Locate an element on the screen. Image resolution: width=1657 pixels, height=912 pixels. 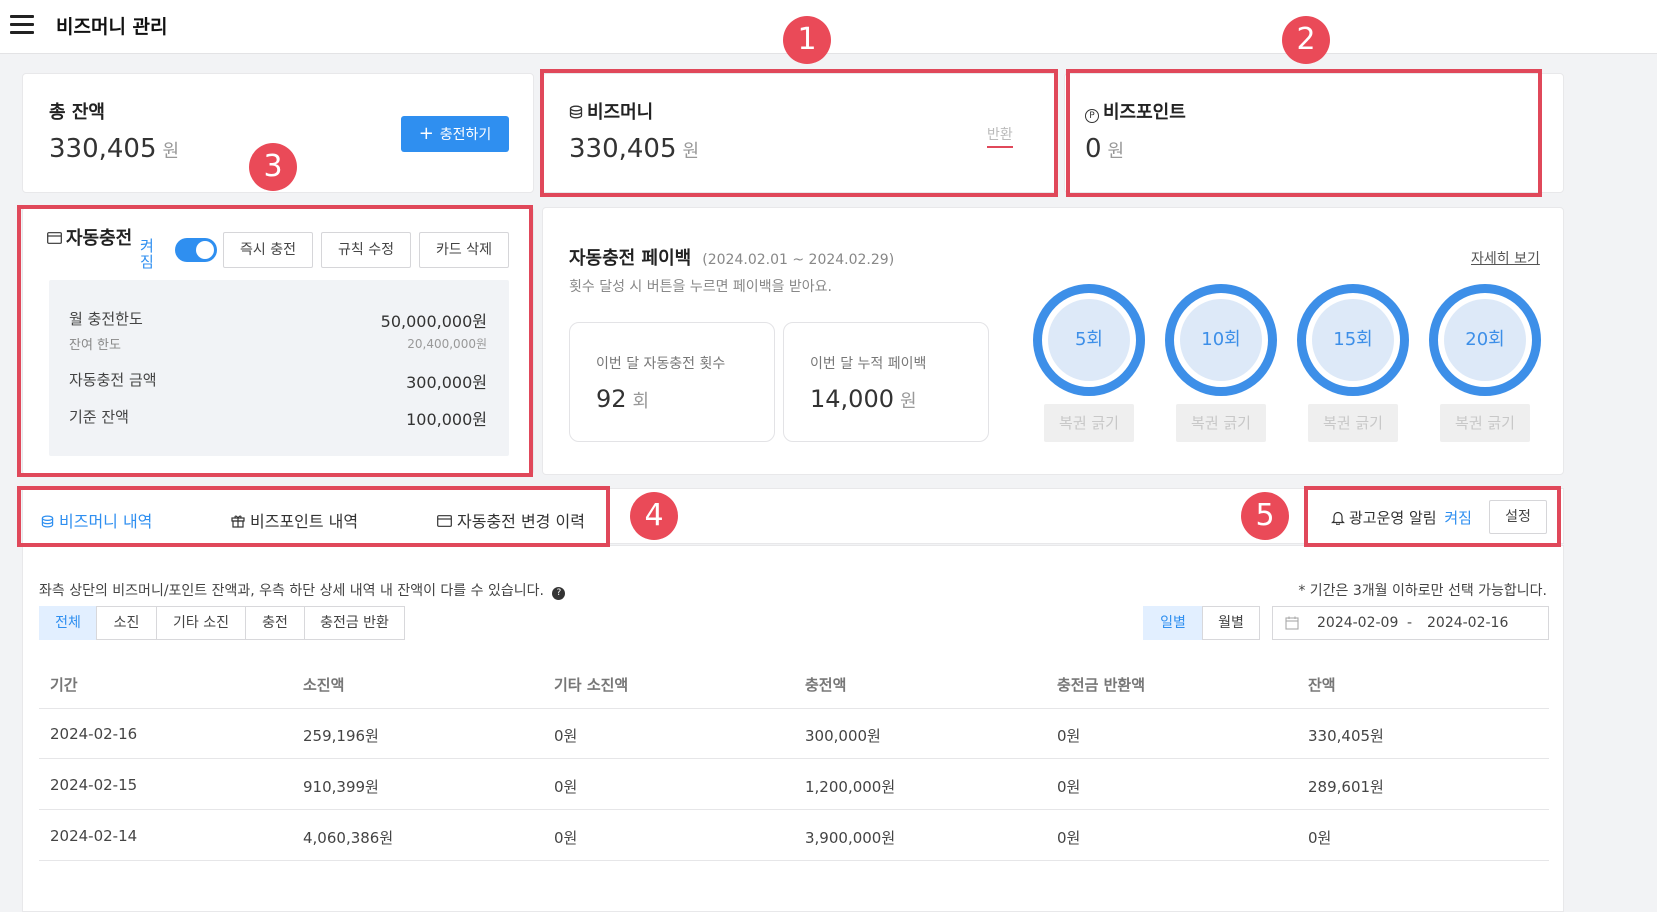
payback-total-label: 이번 달 누적 페이백 is located at coordinates (868, 364).